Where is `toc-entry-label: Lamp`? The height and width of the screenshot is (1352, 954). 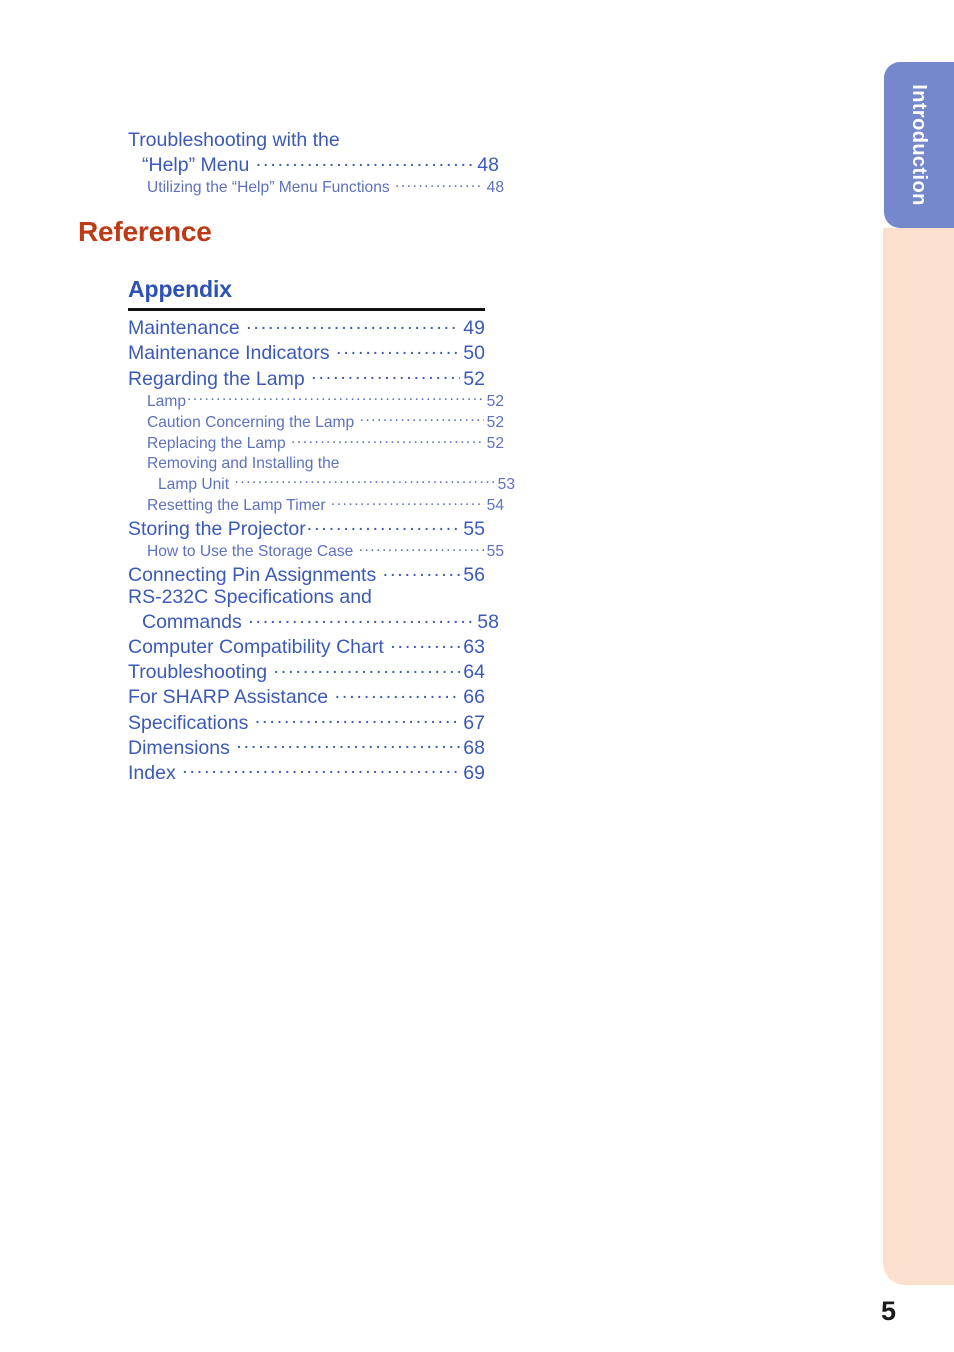 toc-entry-label: Lamp is located at coordinates (167, 401).